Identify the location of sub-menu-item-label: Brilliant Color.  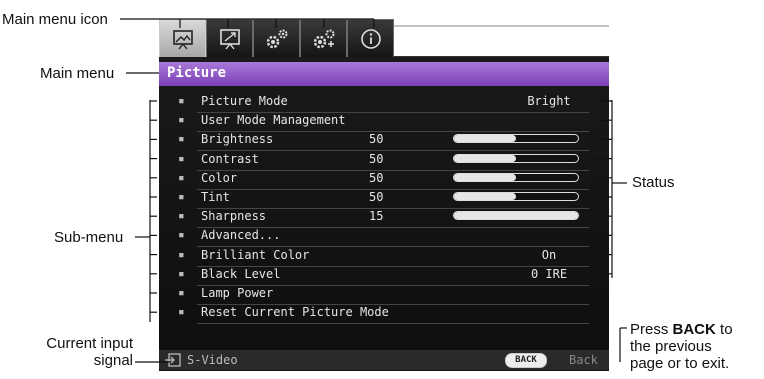
(255, 254).